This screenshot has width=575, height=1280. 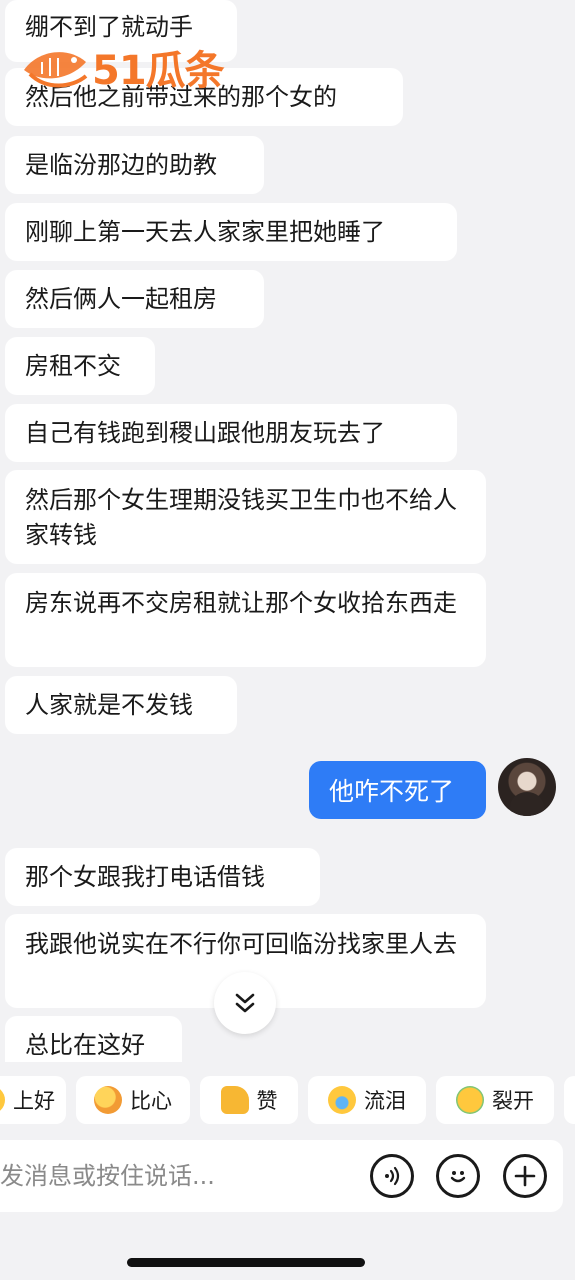 I want to click on thumbs-up-icon, so click(x=234, y=1100).